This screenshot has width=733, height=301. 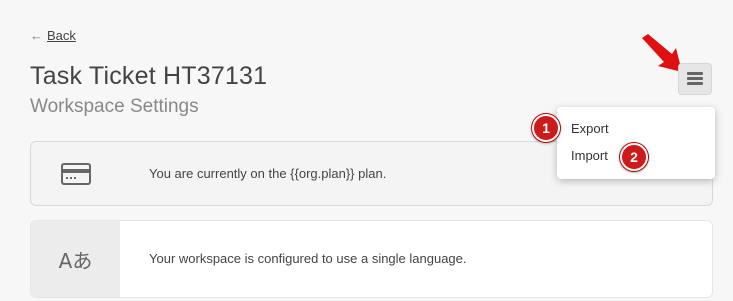 I want to click on page-title: Task Ticket HT37131, so click(x=149, y=76).